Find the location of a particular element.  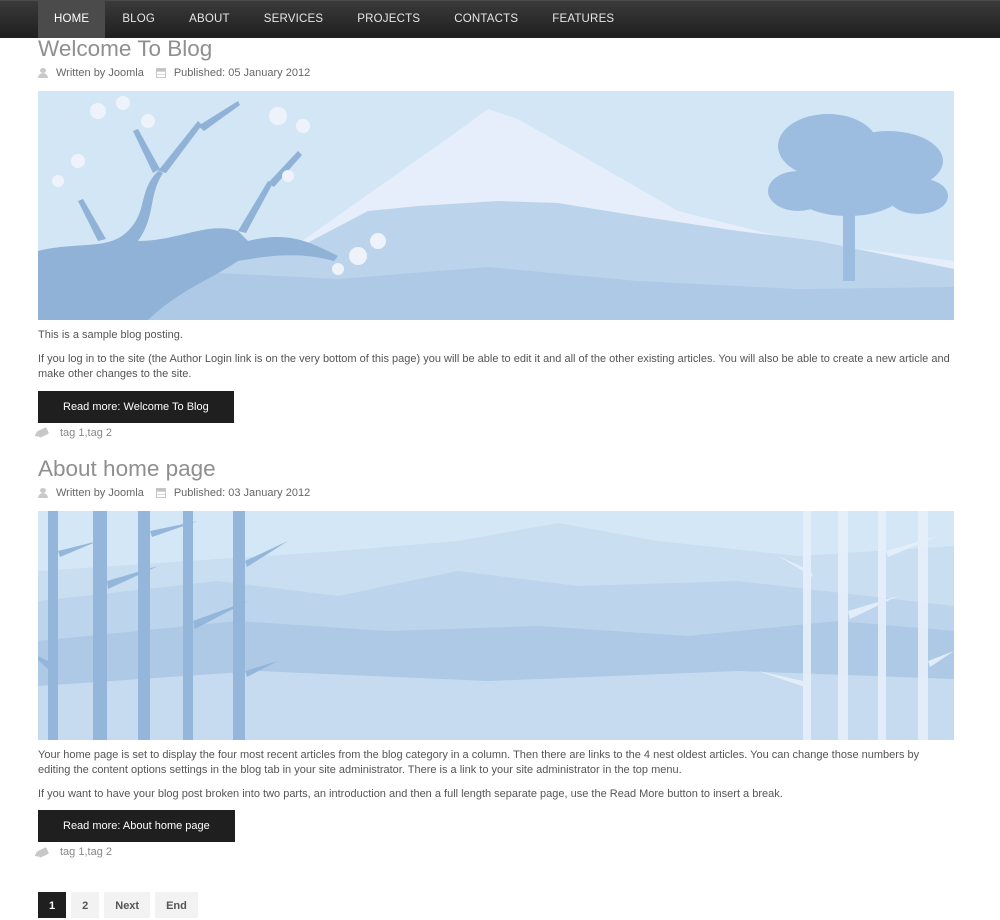

read-more-button: Read more: About home page is located at coordinates (136, 826).